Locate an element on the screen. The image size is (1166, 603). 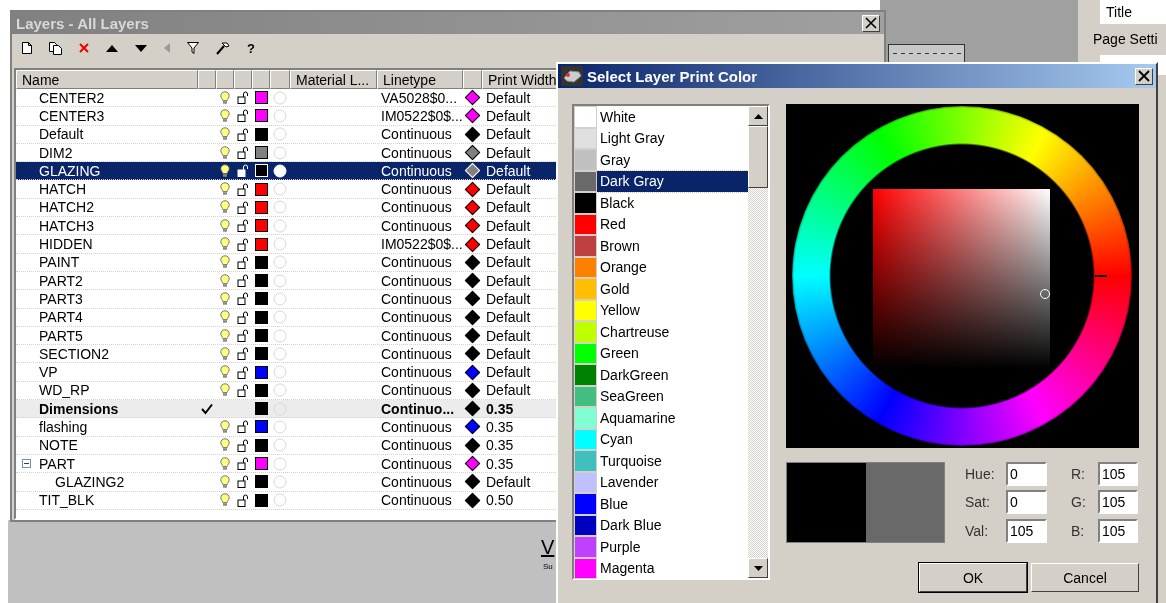
scroll-up-button is located at coordinates (758, 116).